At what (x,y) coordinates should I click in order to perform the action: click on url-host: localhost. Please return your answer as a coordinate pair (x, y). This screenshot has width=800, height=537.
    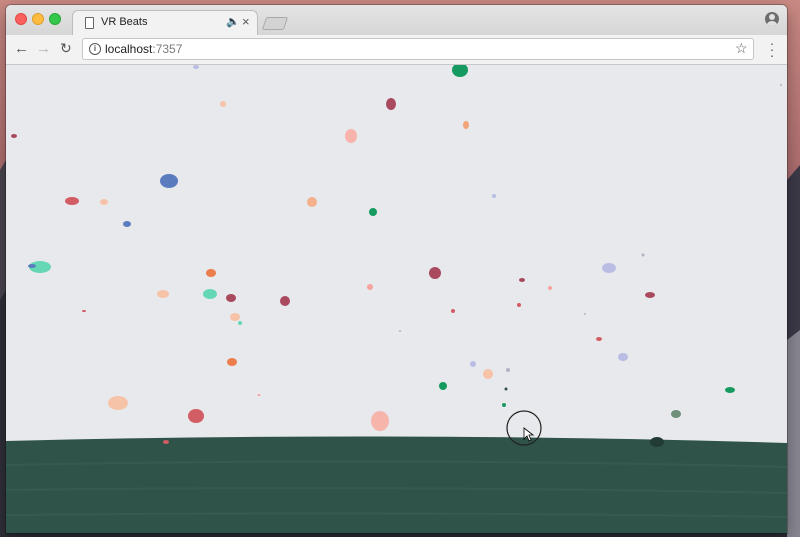
    Looking at the image, I should click on (129, 49).